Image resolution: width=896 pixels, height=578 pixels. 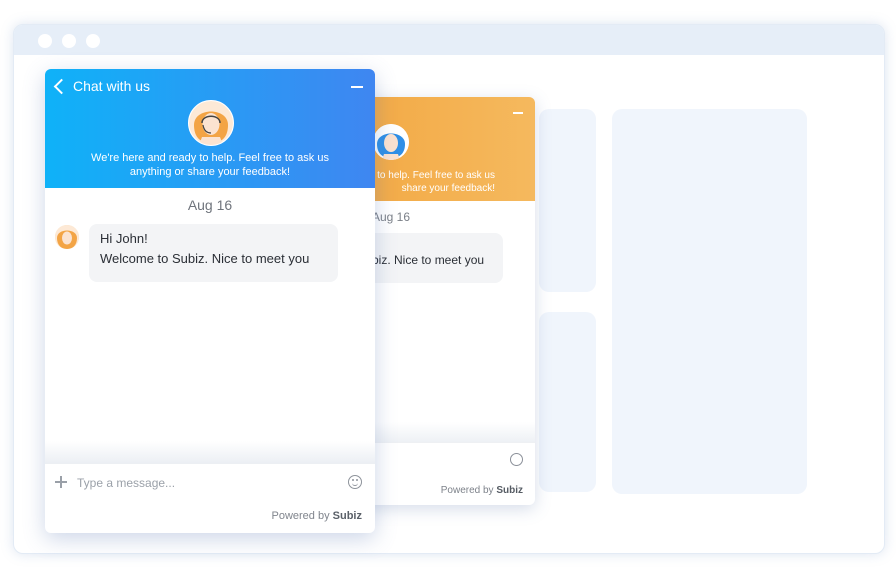 What do you see at coordinates (124, 238) in the screenshot?
I see `message-text: Hi John!` at bounding box center [124, 238].